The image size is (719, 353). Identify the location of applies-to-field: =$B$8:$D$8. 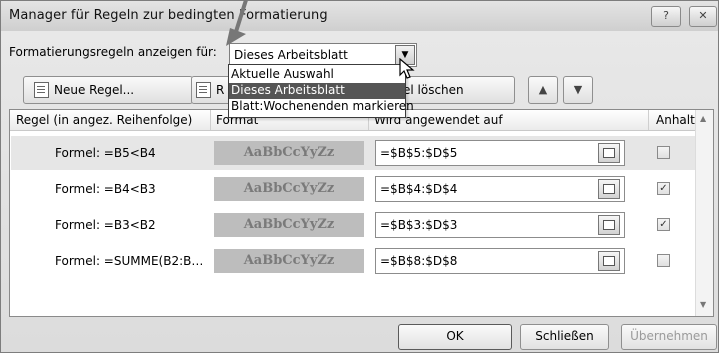
(500, 261).